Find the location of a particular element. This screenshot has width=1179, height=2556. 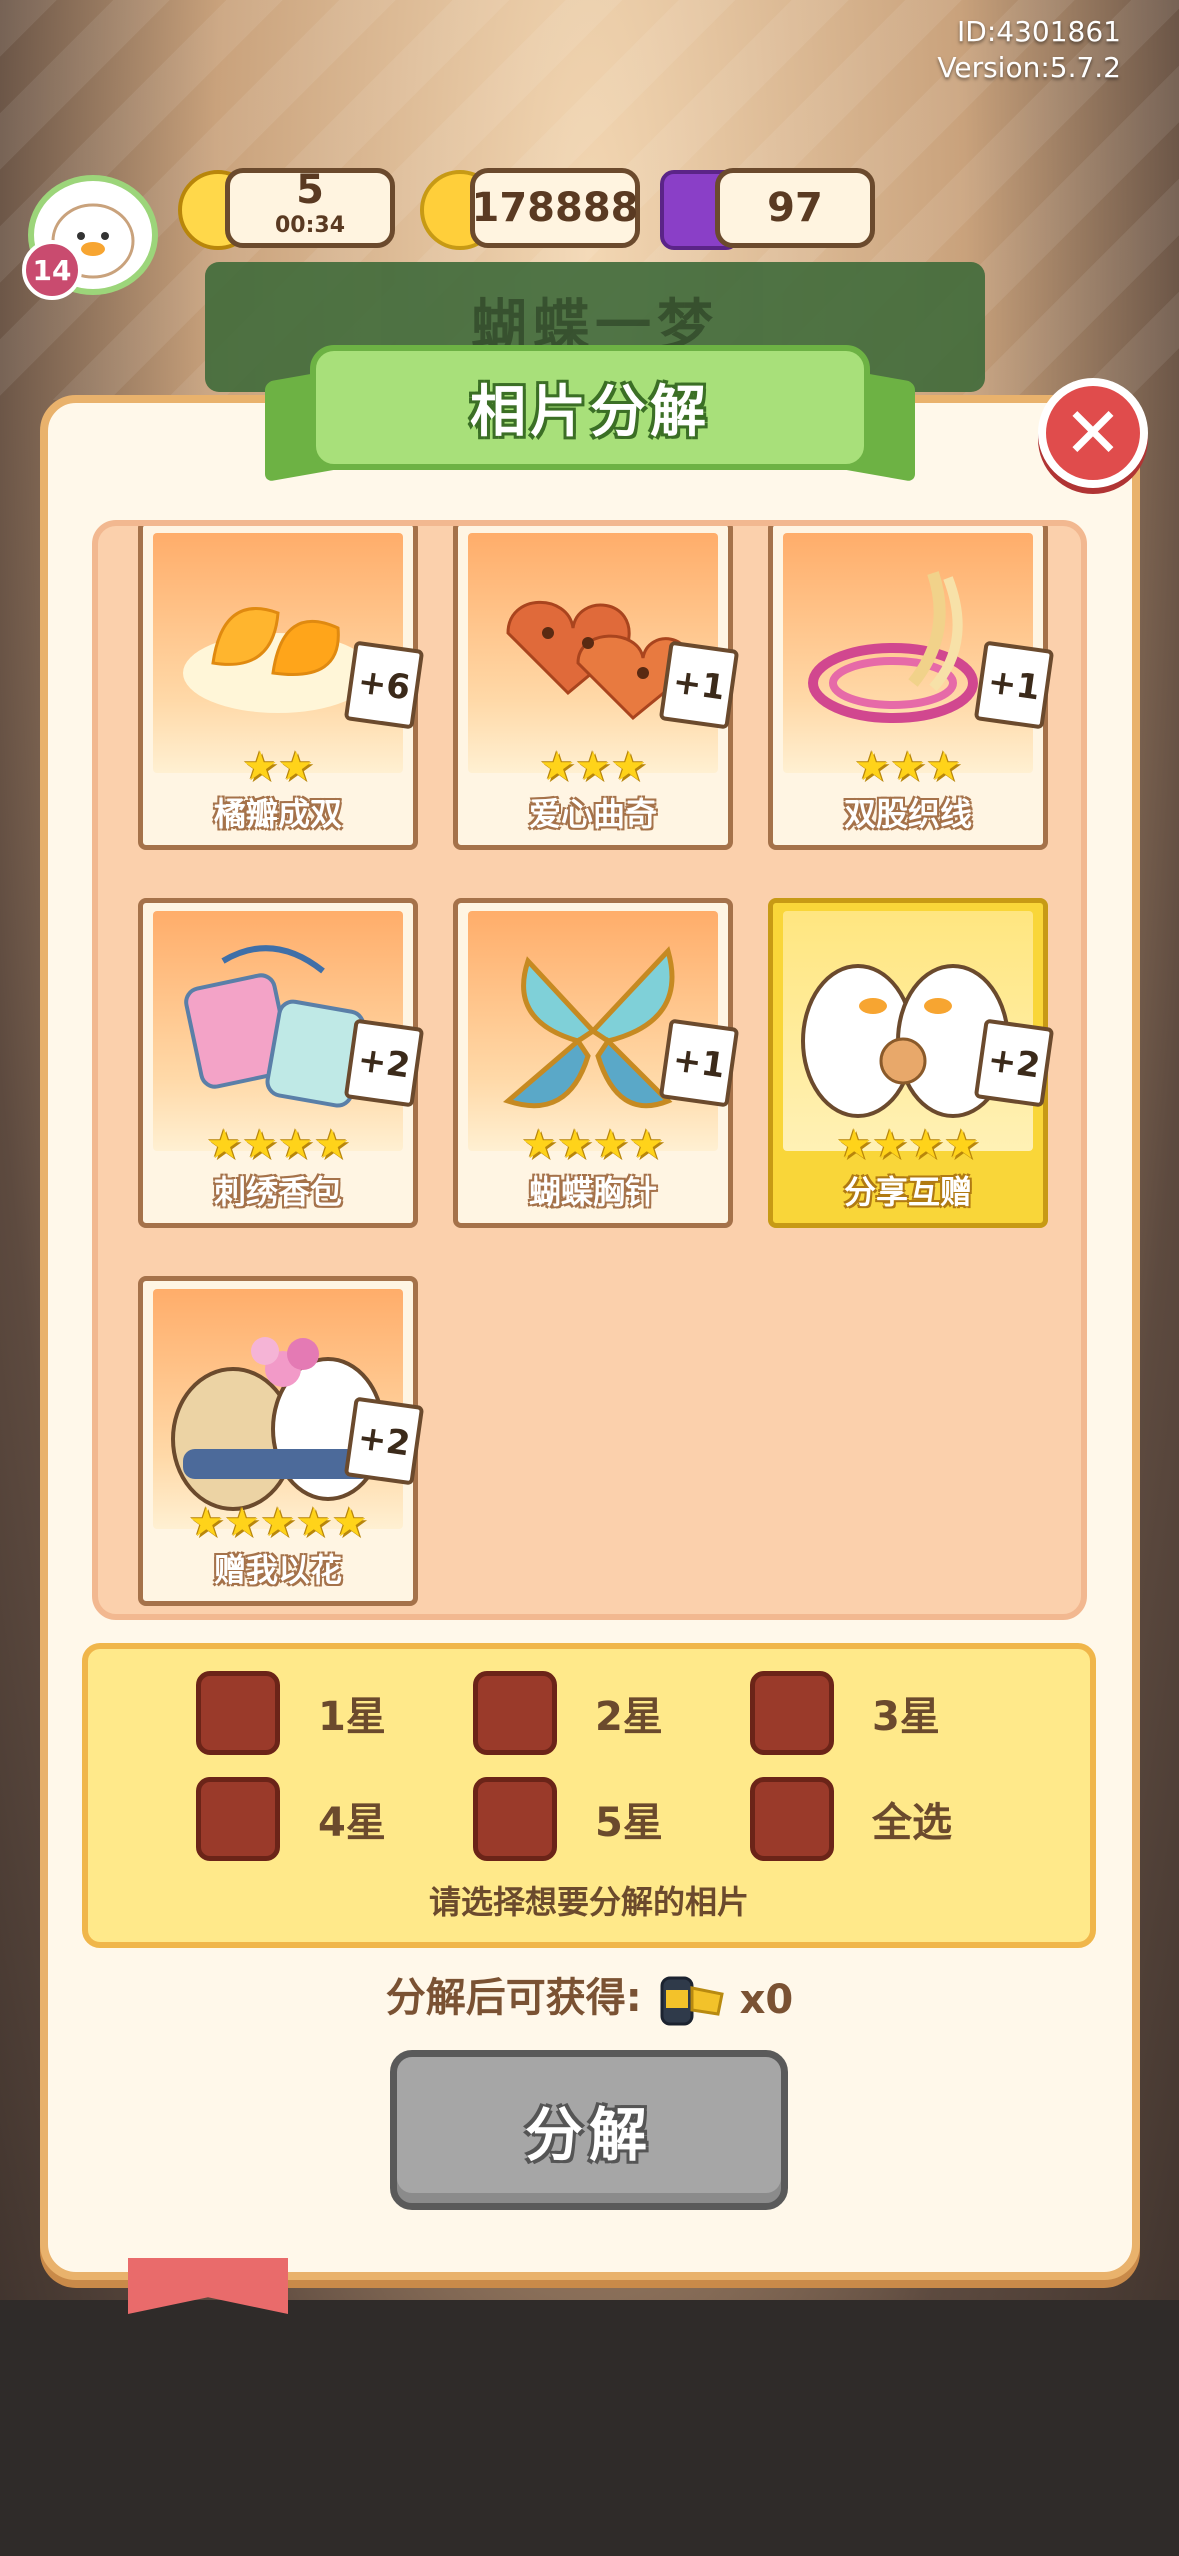

film-roll-icon is located at coordinates (692, 2001).